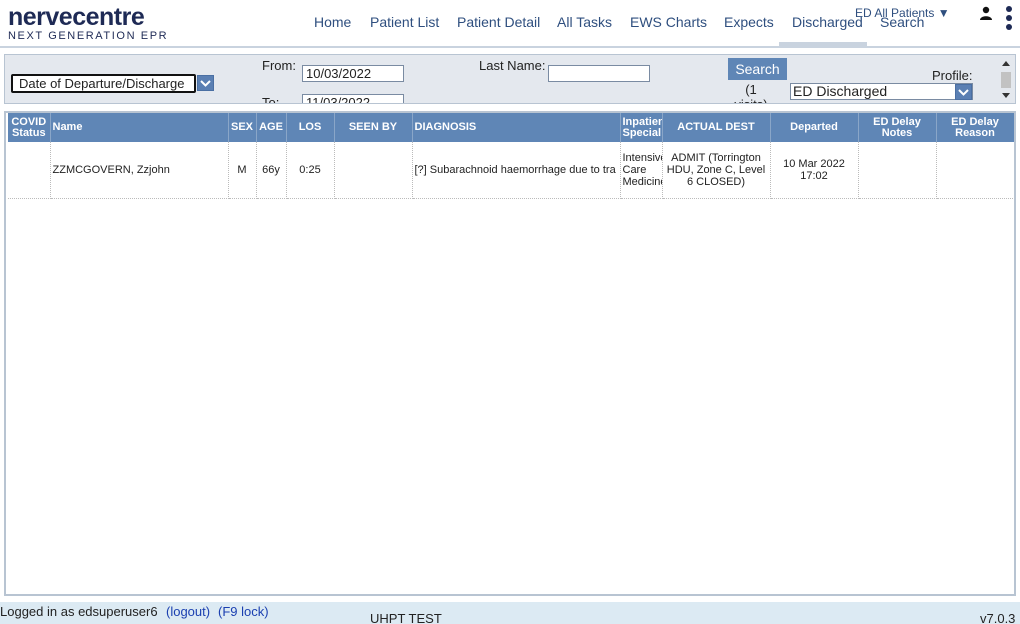  I want to click on col-covid-status: COVID Status, so click(29, 127).